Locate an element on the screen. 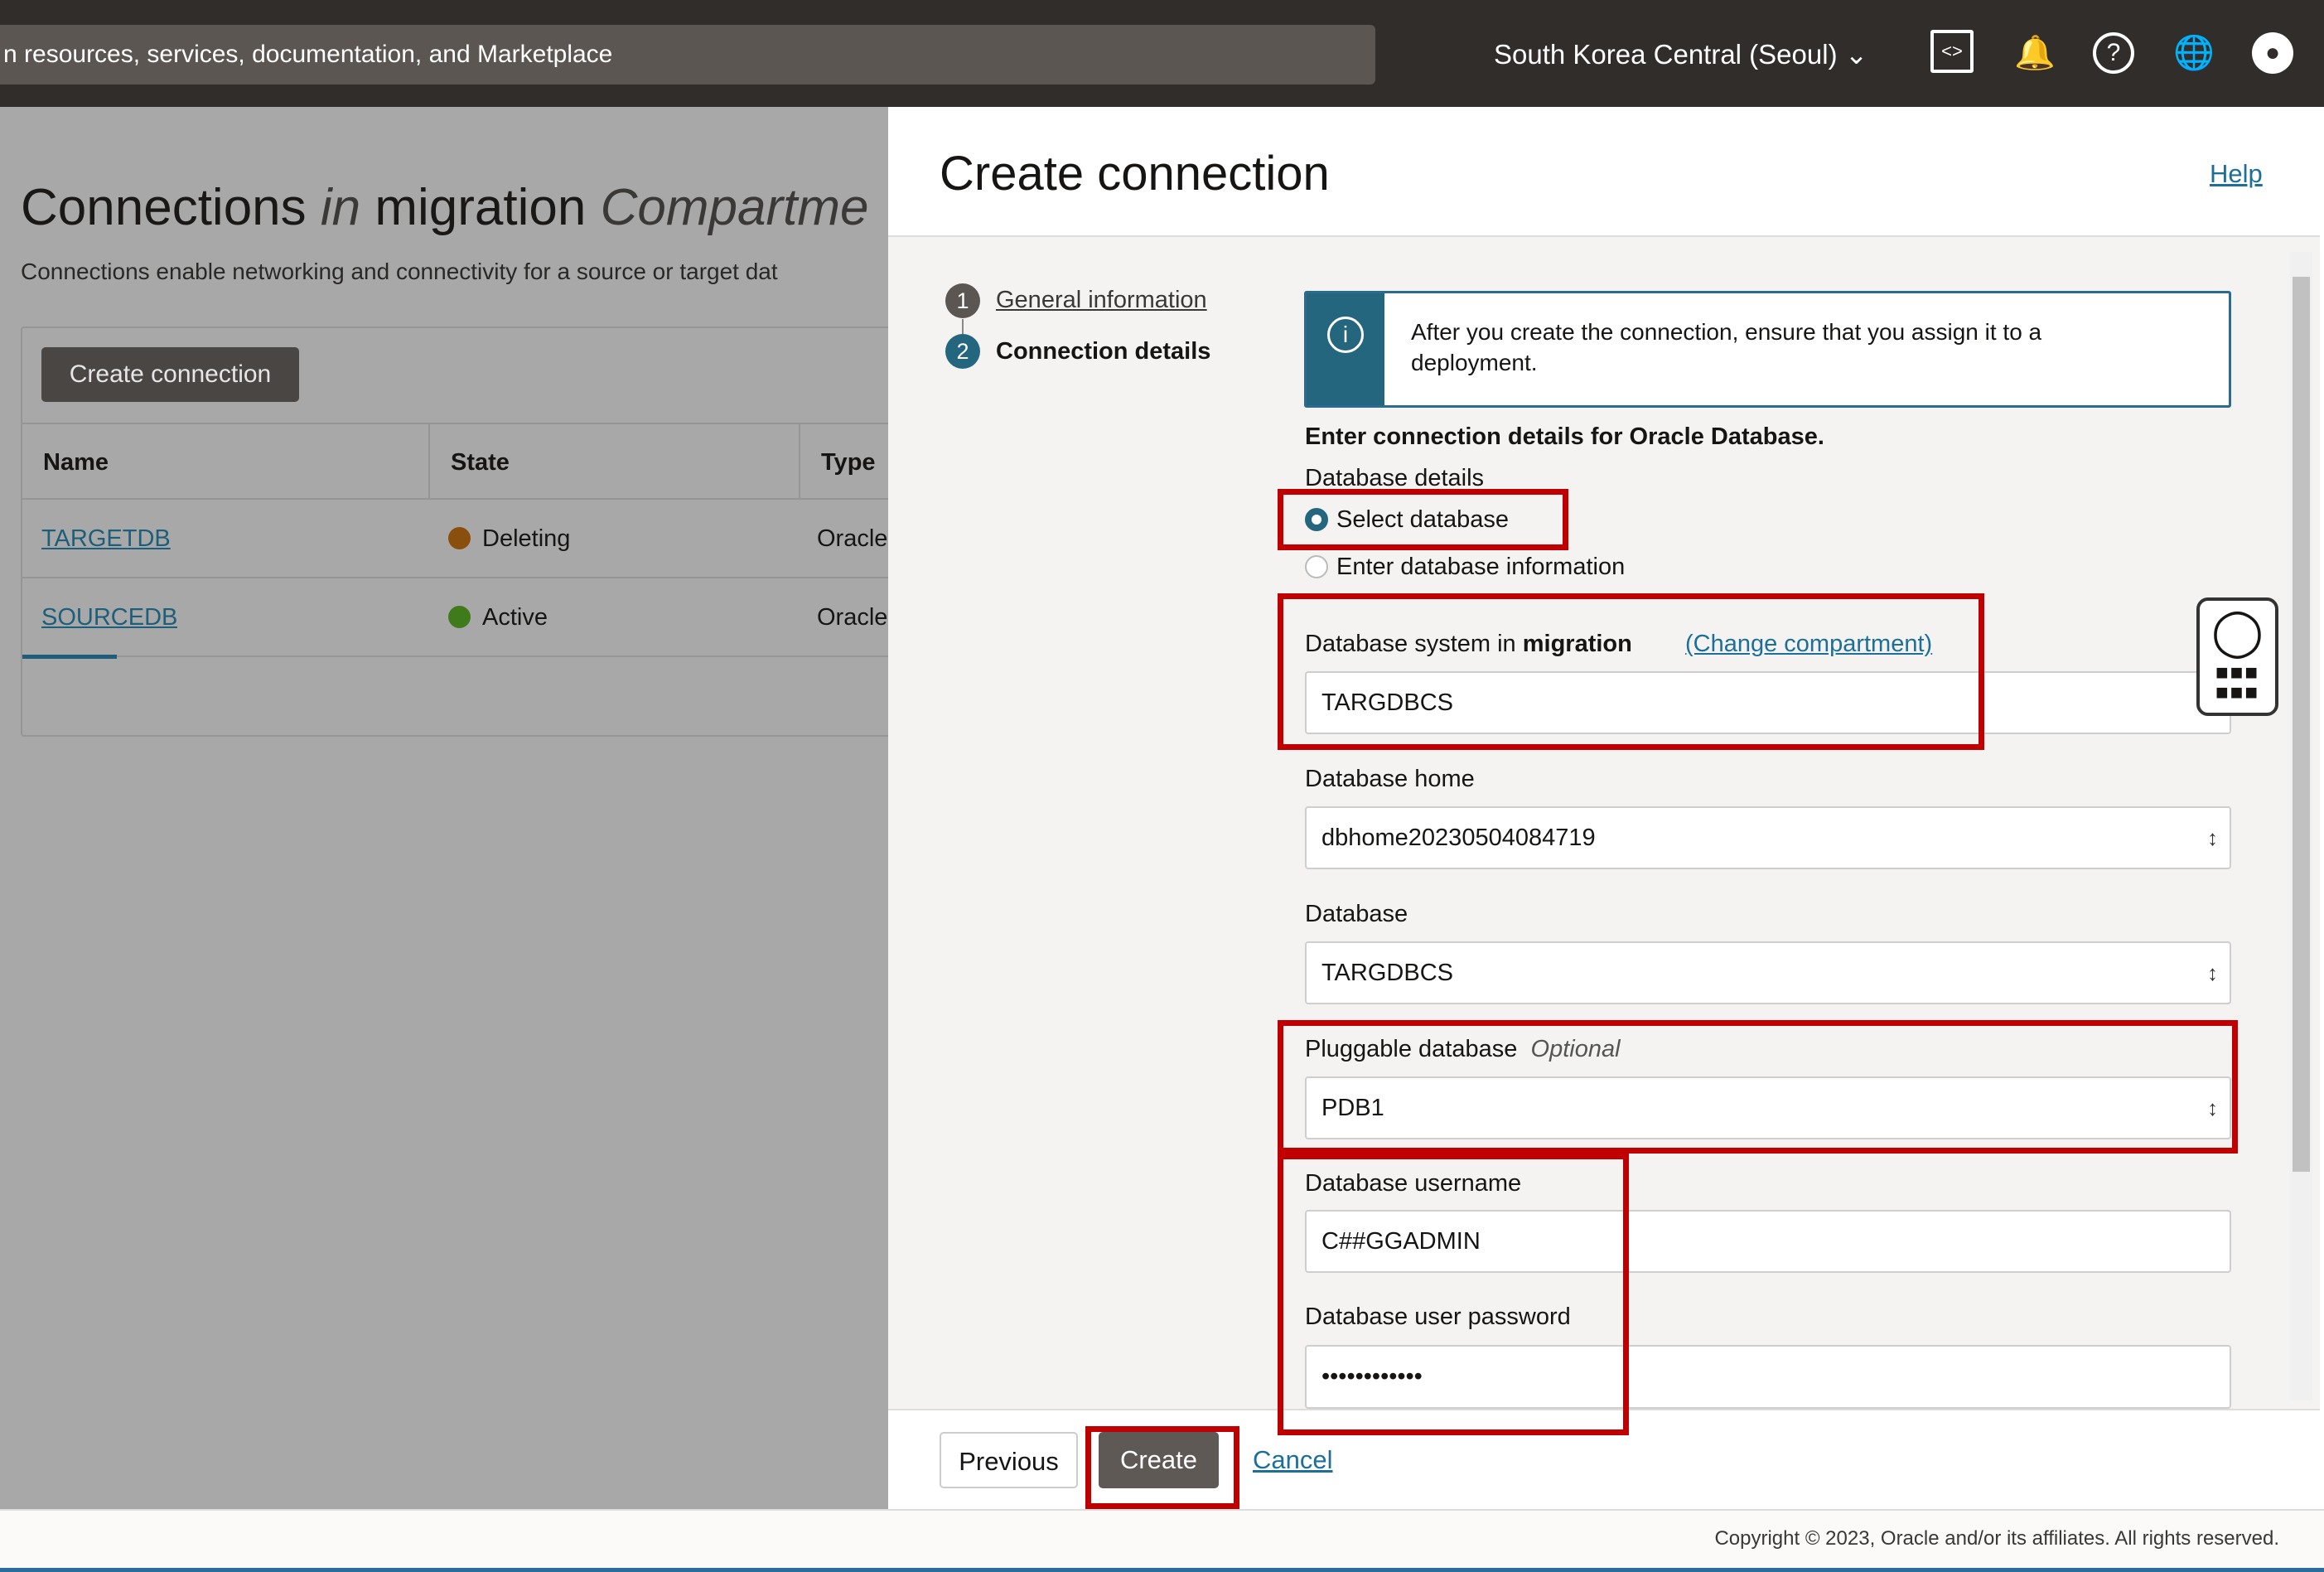 This screenshot has width=2324, height=1572. help-link: Help is located at coordinates (2236, 174).